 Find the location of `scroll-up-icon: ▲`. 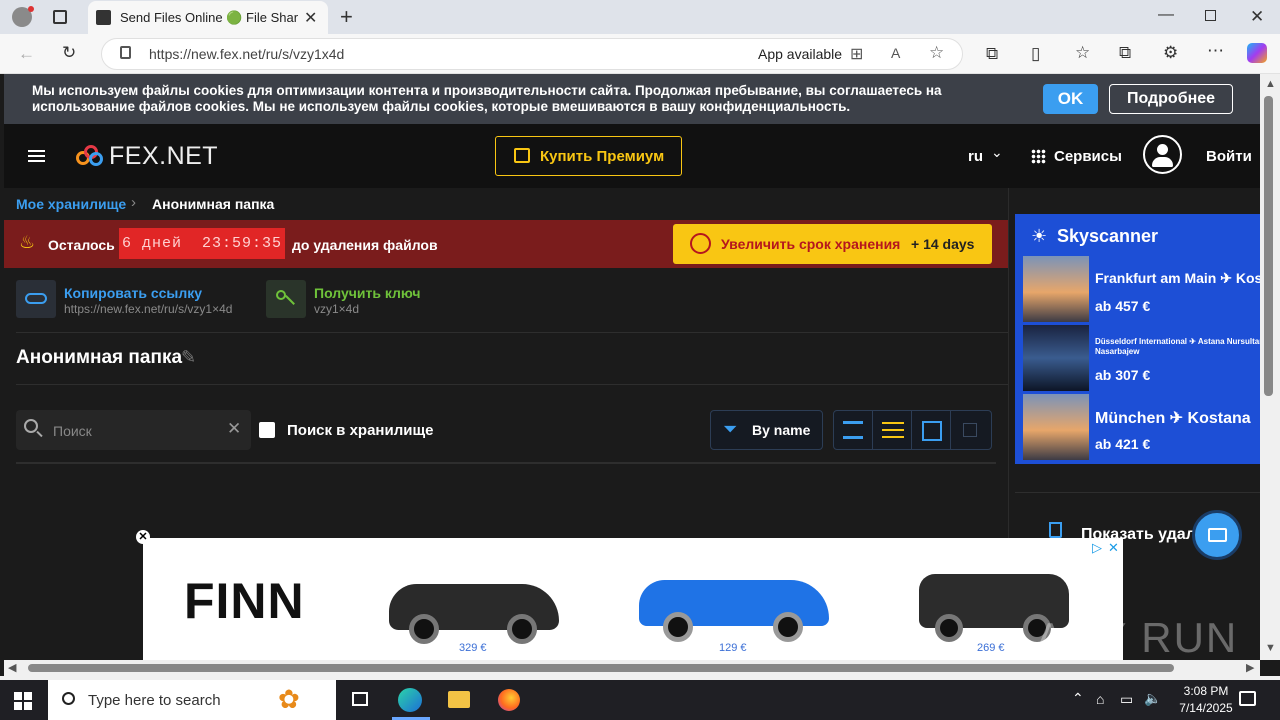

scroll-up-icon: ▲ is located at coordinates (1270, 84).